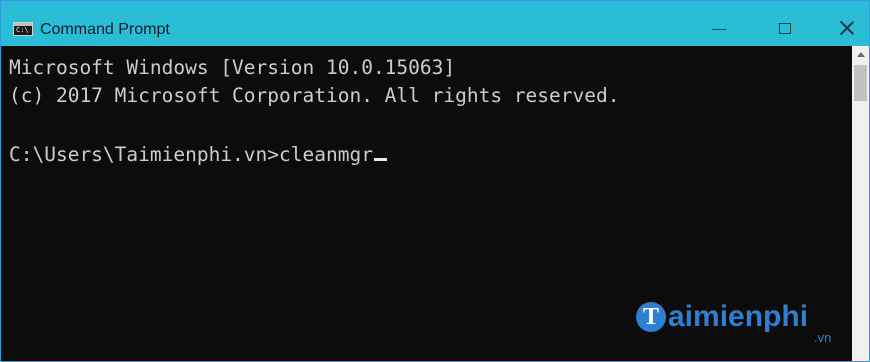 This screenshot has width=870, height=362. I want to click on command-text: C:\Users\Taimienphi.vn>cleanmgr, so click(191, 154).